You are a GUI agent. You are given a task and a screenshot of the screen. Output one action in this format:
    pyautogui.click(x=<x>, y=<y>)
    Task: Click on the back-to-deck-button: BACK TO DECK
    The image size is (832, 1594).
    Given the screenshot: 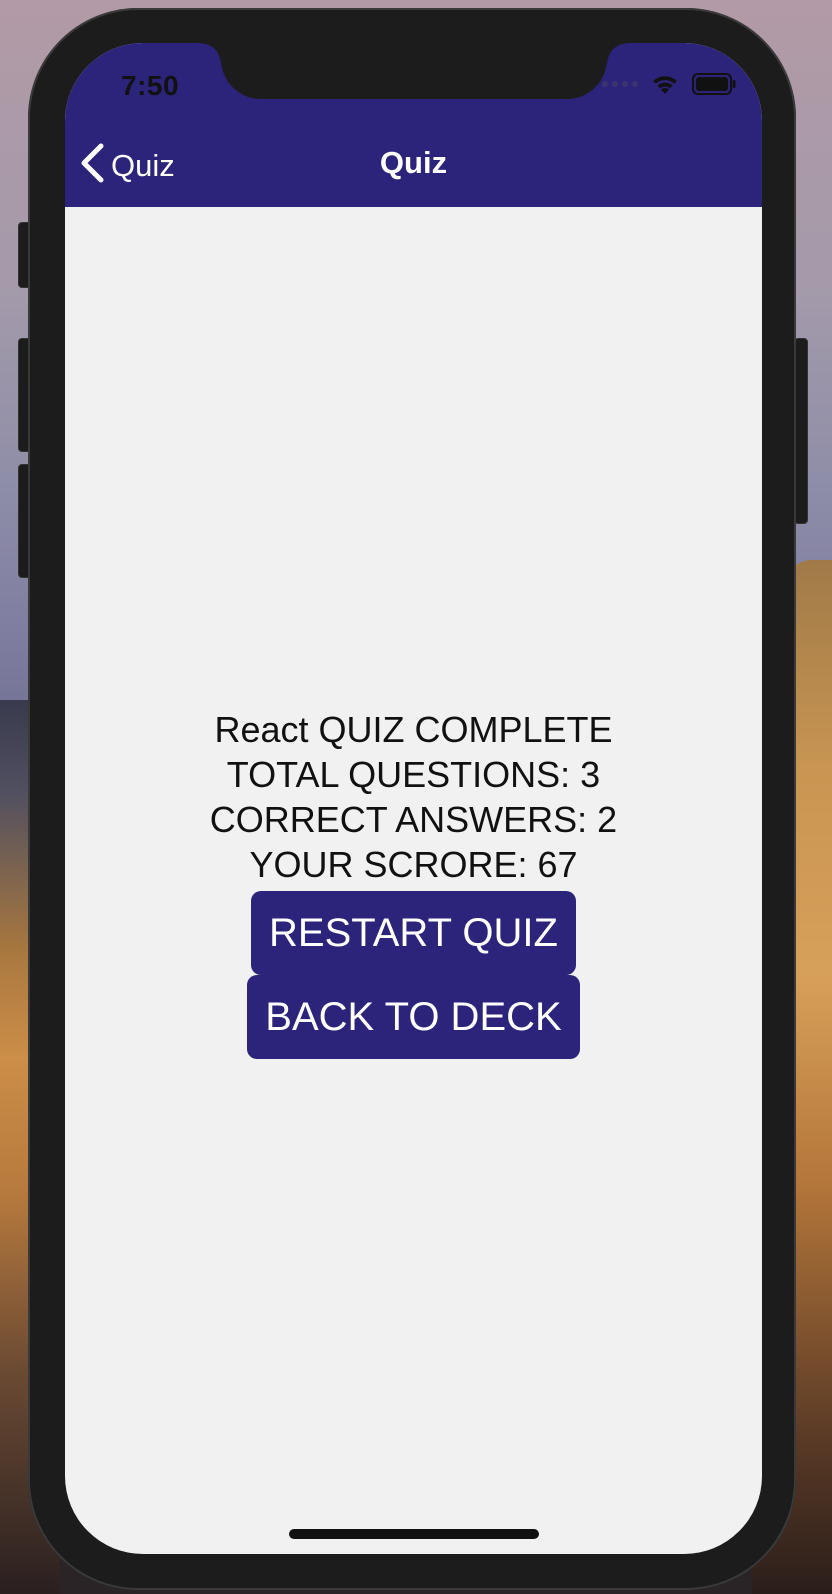 What is the action you would take?
    pyautogui.click(x=413, y=1017)
    